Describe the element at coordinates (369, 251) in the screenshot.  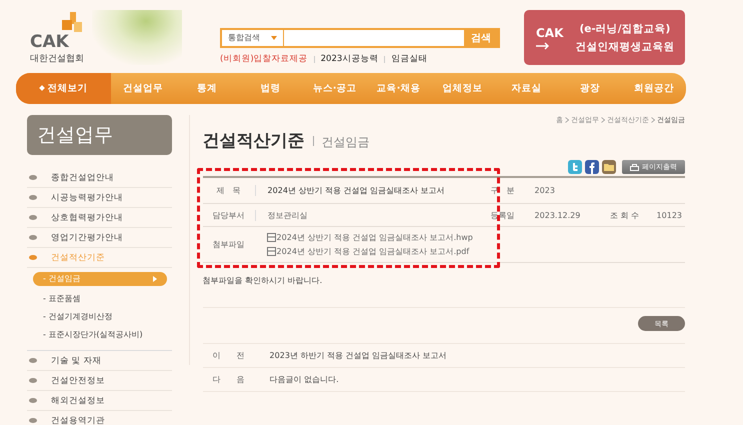
I see `attachment-link: 2024년 상반기 적용 건설업 임금실태조사 보고서.pdf` at that location.